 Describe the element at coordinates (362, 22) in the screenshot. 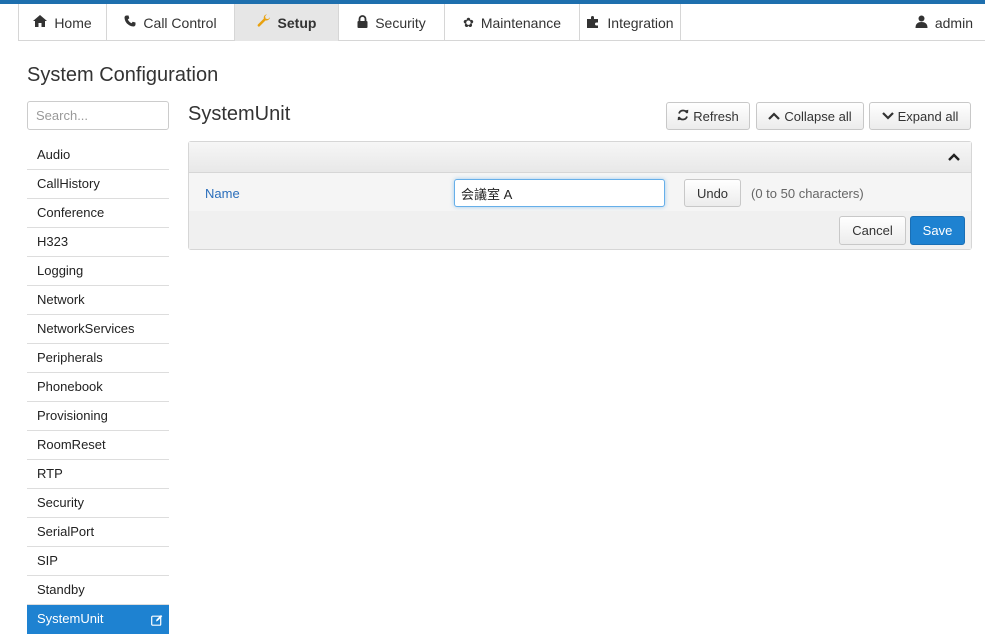

I see `lock-icon` at that location.